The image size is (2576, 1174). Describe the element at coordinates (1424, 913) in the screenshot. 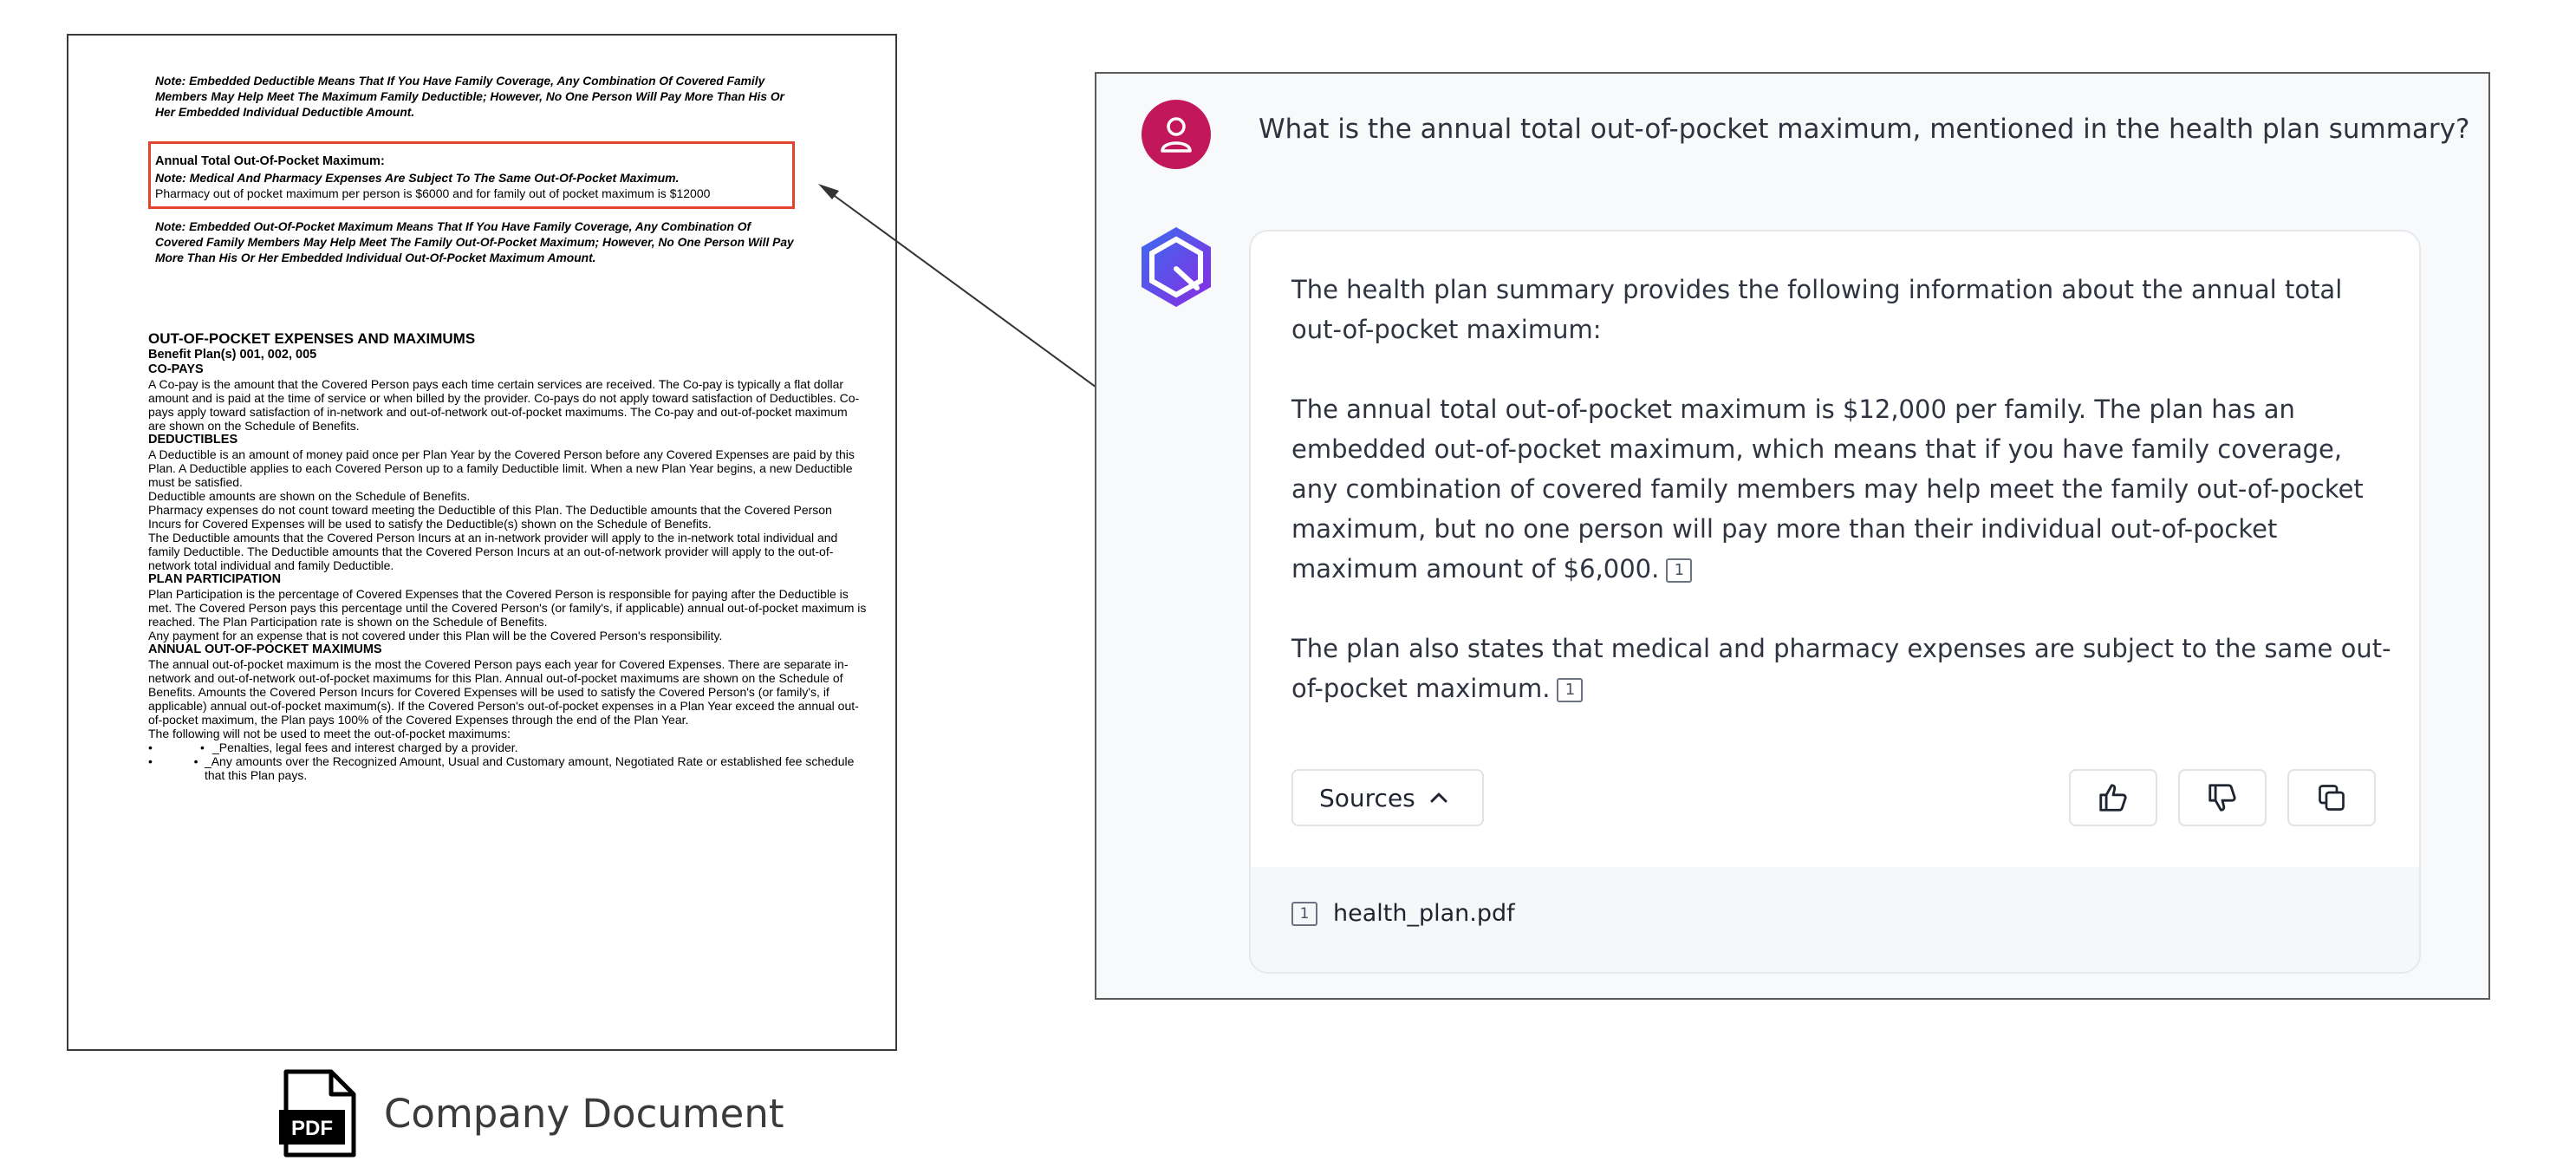

I see `source-file-name: health_plan.pdf` at that location.